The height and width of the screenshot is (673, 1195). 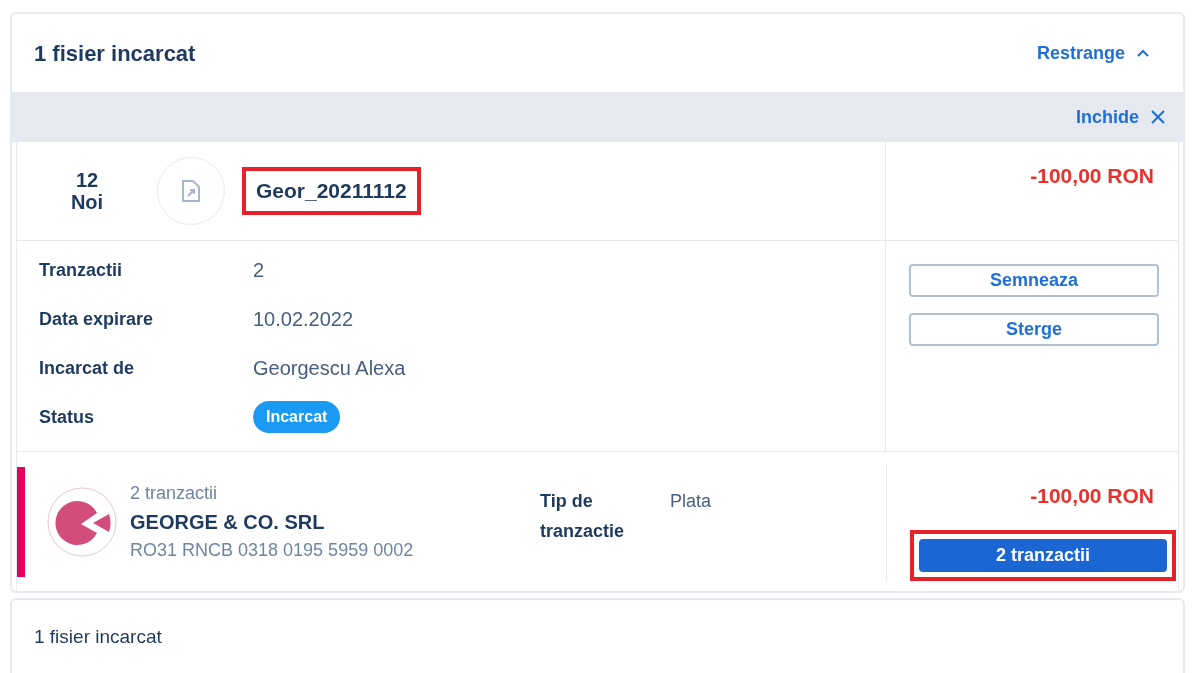 I want to click on date-day: 12, so click(x=87, y=180).